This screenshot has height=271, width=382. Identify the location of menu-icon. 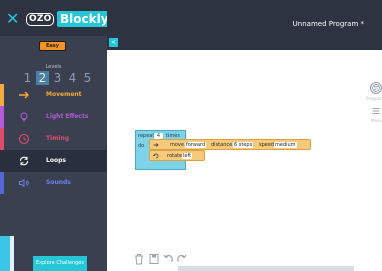
(376, 111).